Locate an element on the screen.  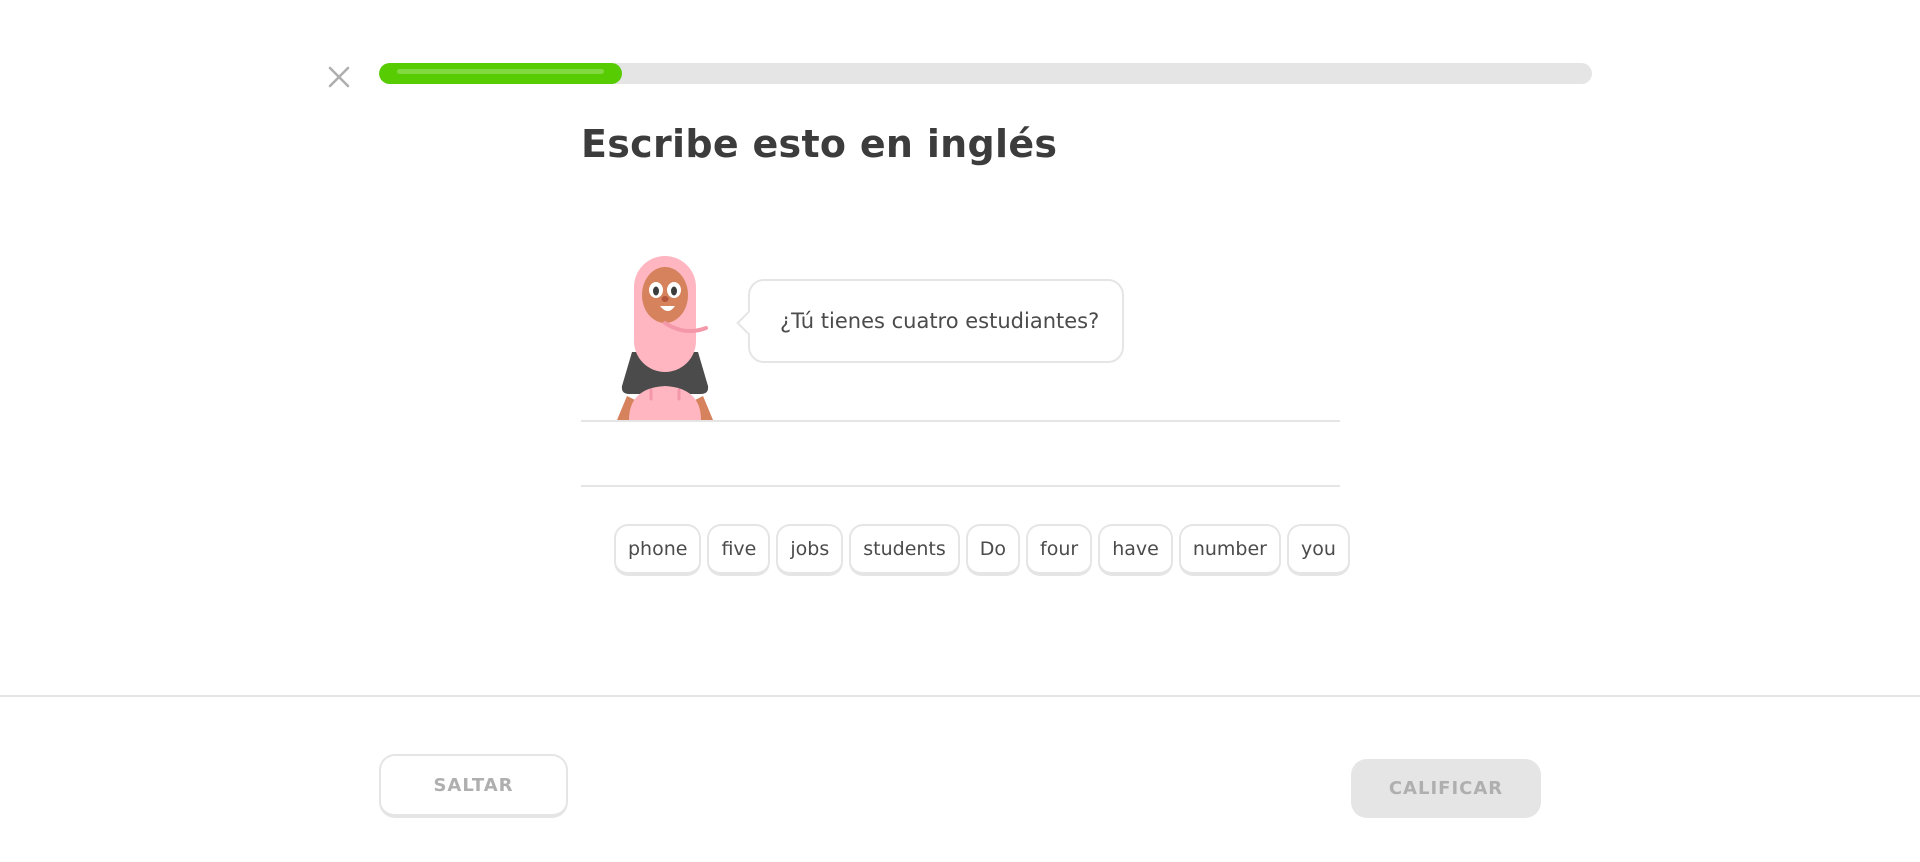
word-bank: phone five jobs students Do four have number you is located at coordinates (982, 550).